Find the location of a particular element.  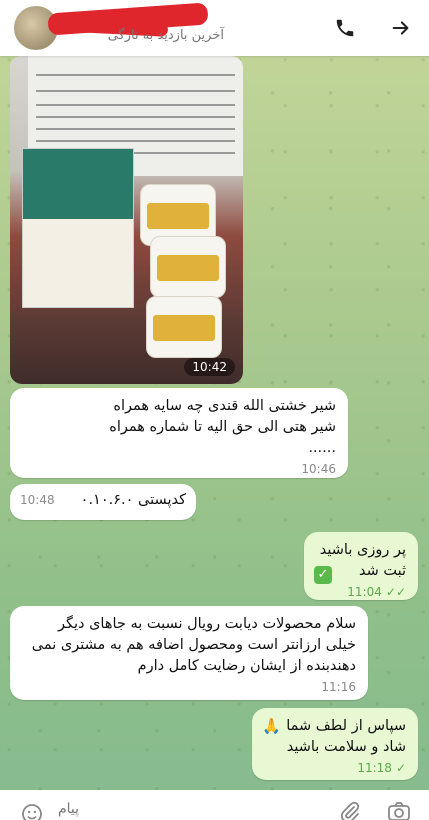

message-time: 10:42 is located at coordinates (209, 367).